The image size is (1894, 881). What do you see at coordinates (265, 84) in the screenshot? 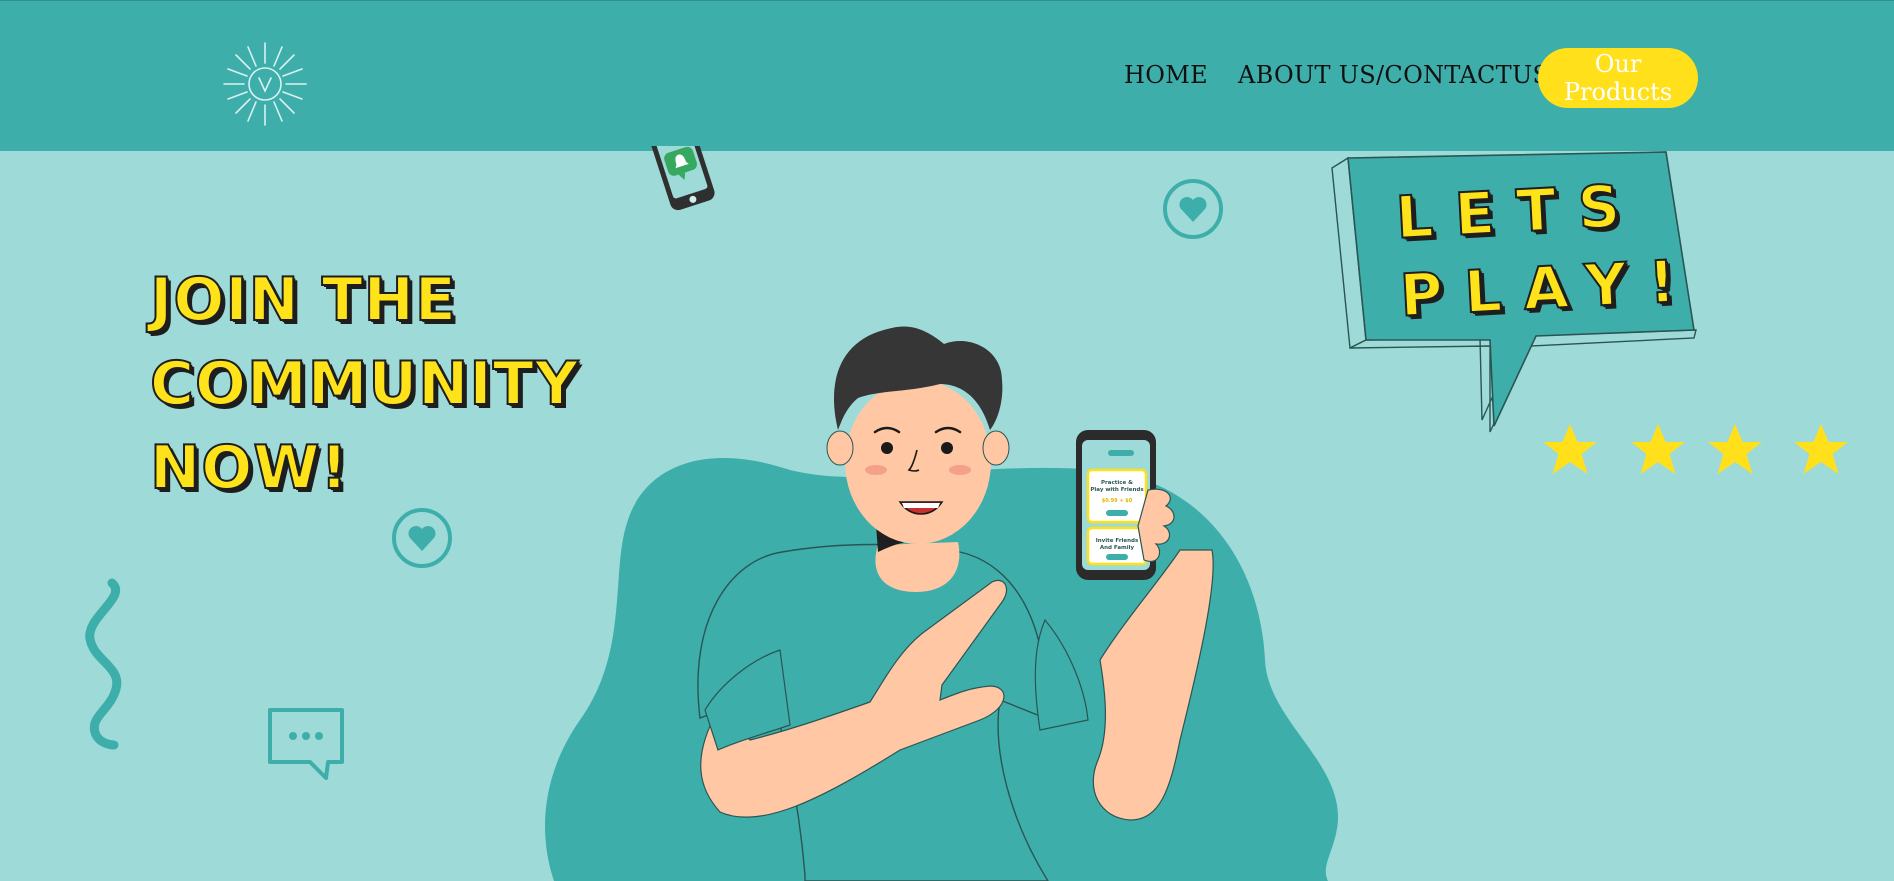
I see `logo-icon` at bounding box center [265, 84].